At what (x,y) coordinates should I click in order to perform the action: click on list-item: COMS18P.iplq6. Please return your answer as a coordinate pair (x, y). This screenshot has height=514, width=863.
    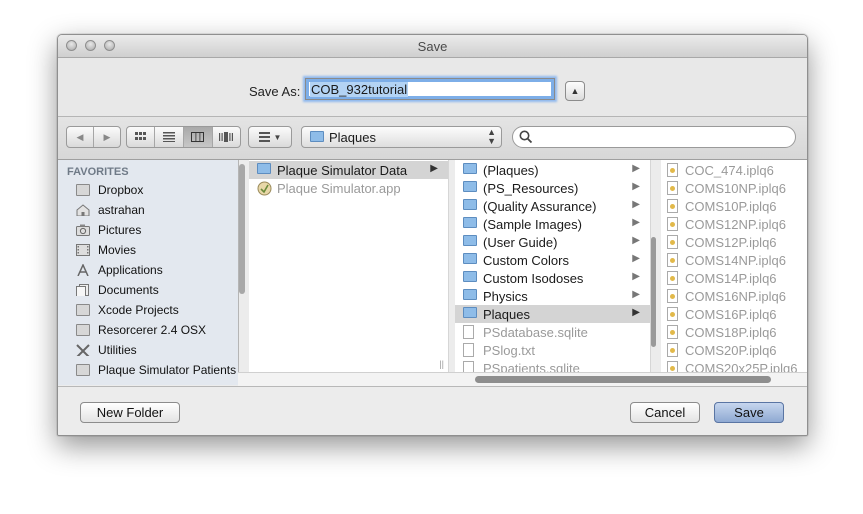
    Looking at the image, I should click on (734, 332).